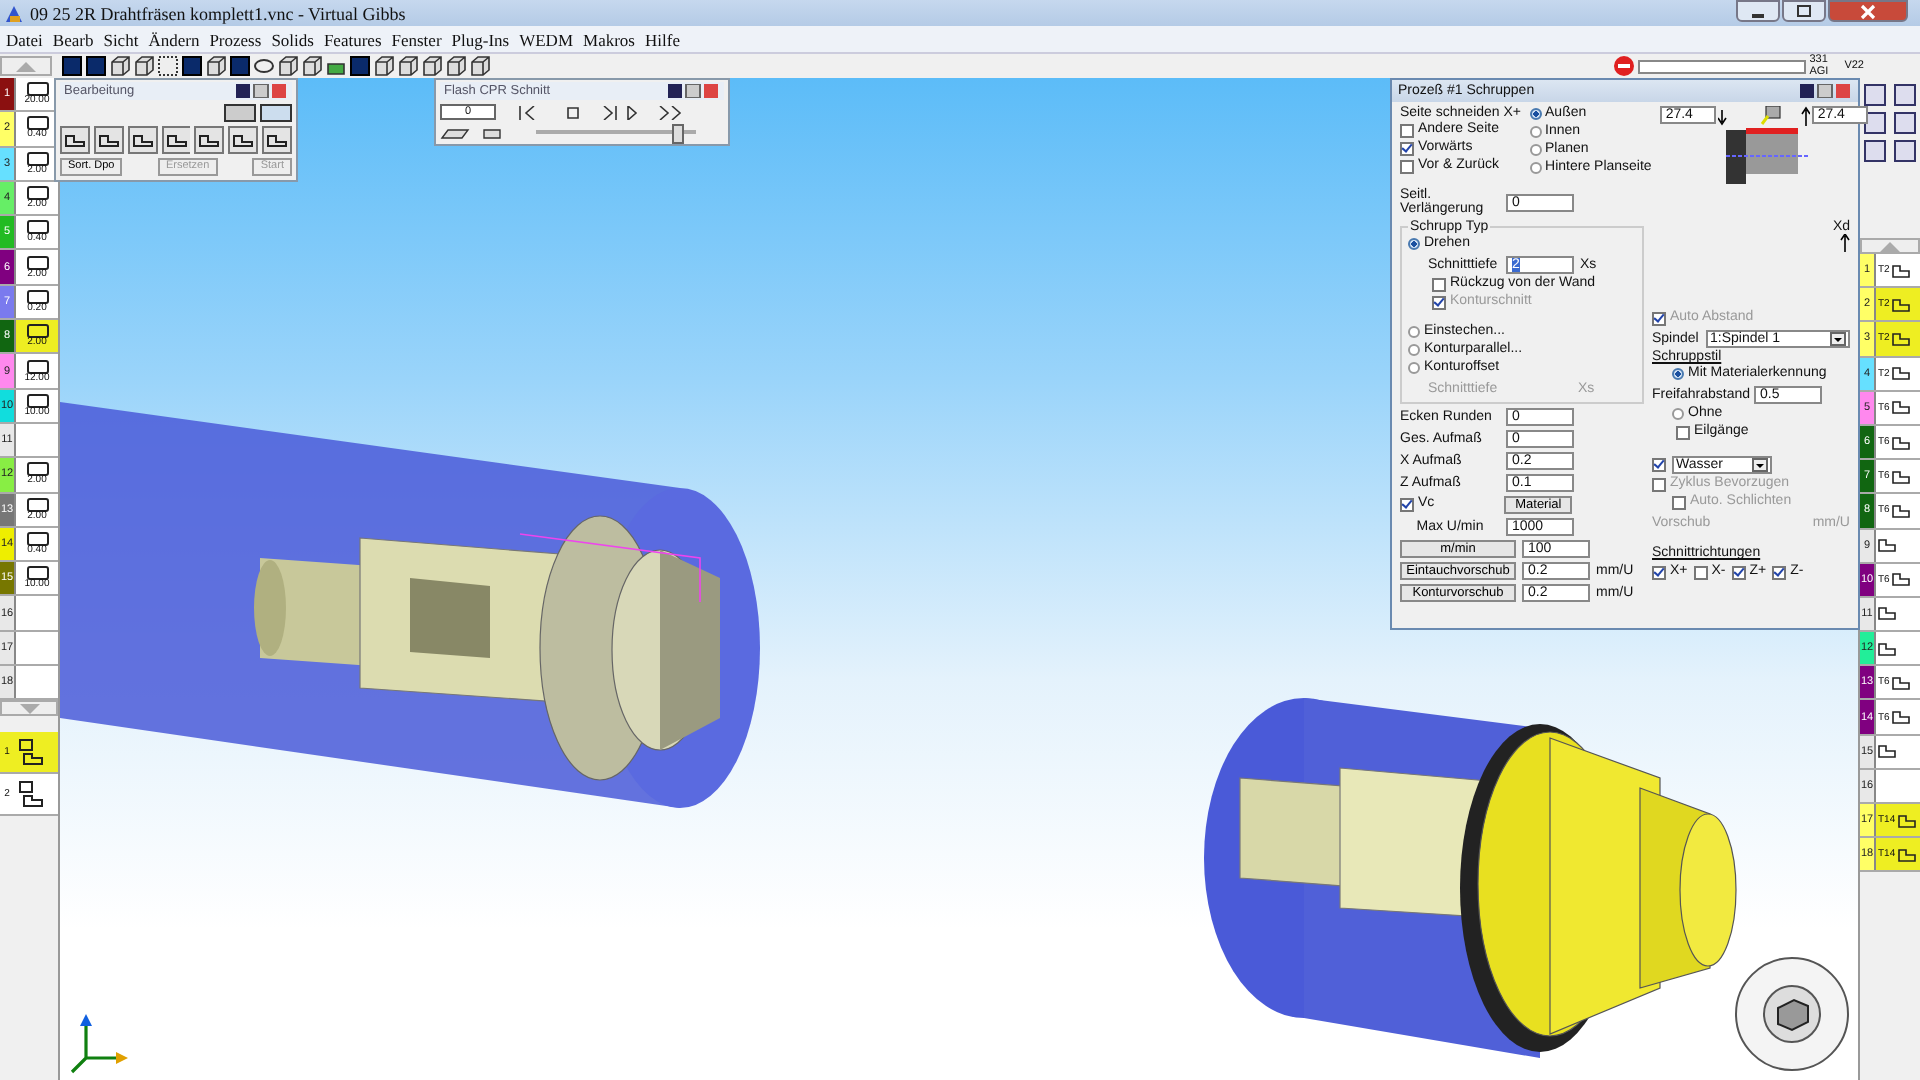 This screenshot has height=1080, width=1920. I want to click on menu-item: Hilfe, so click(662, 39).